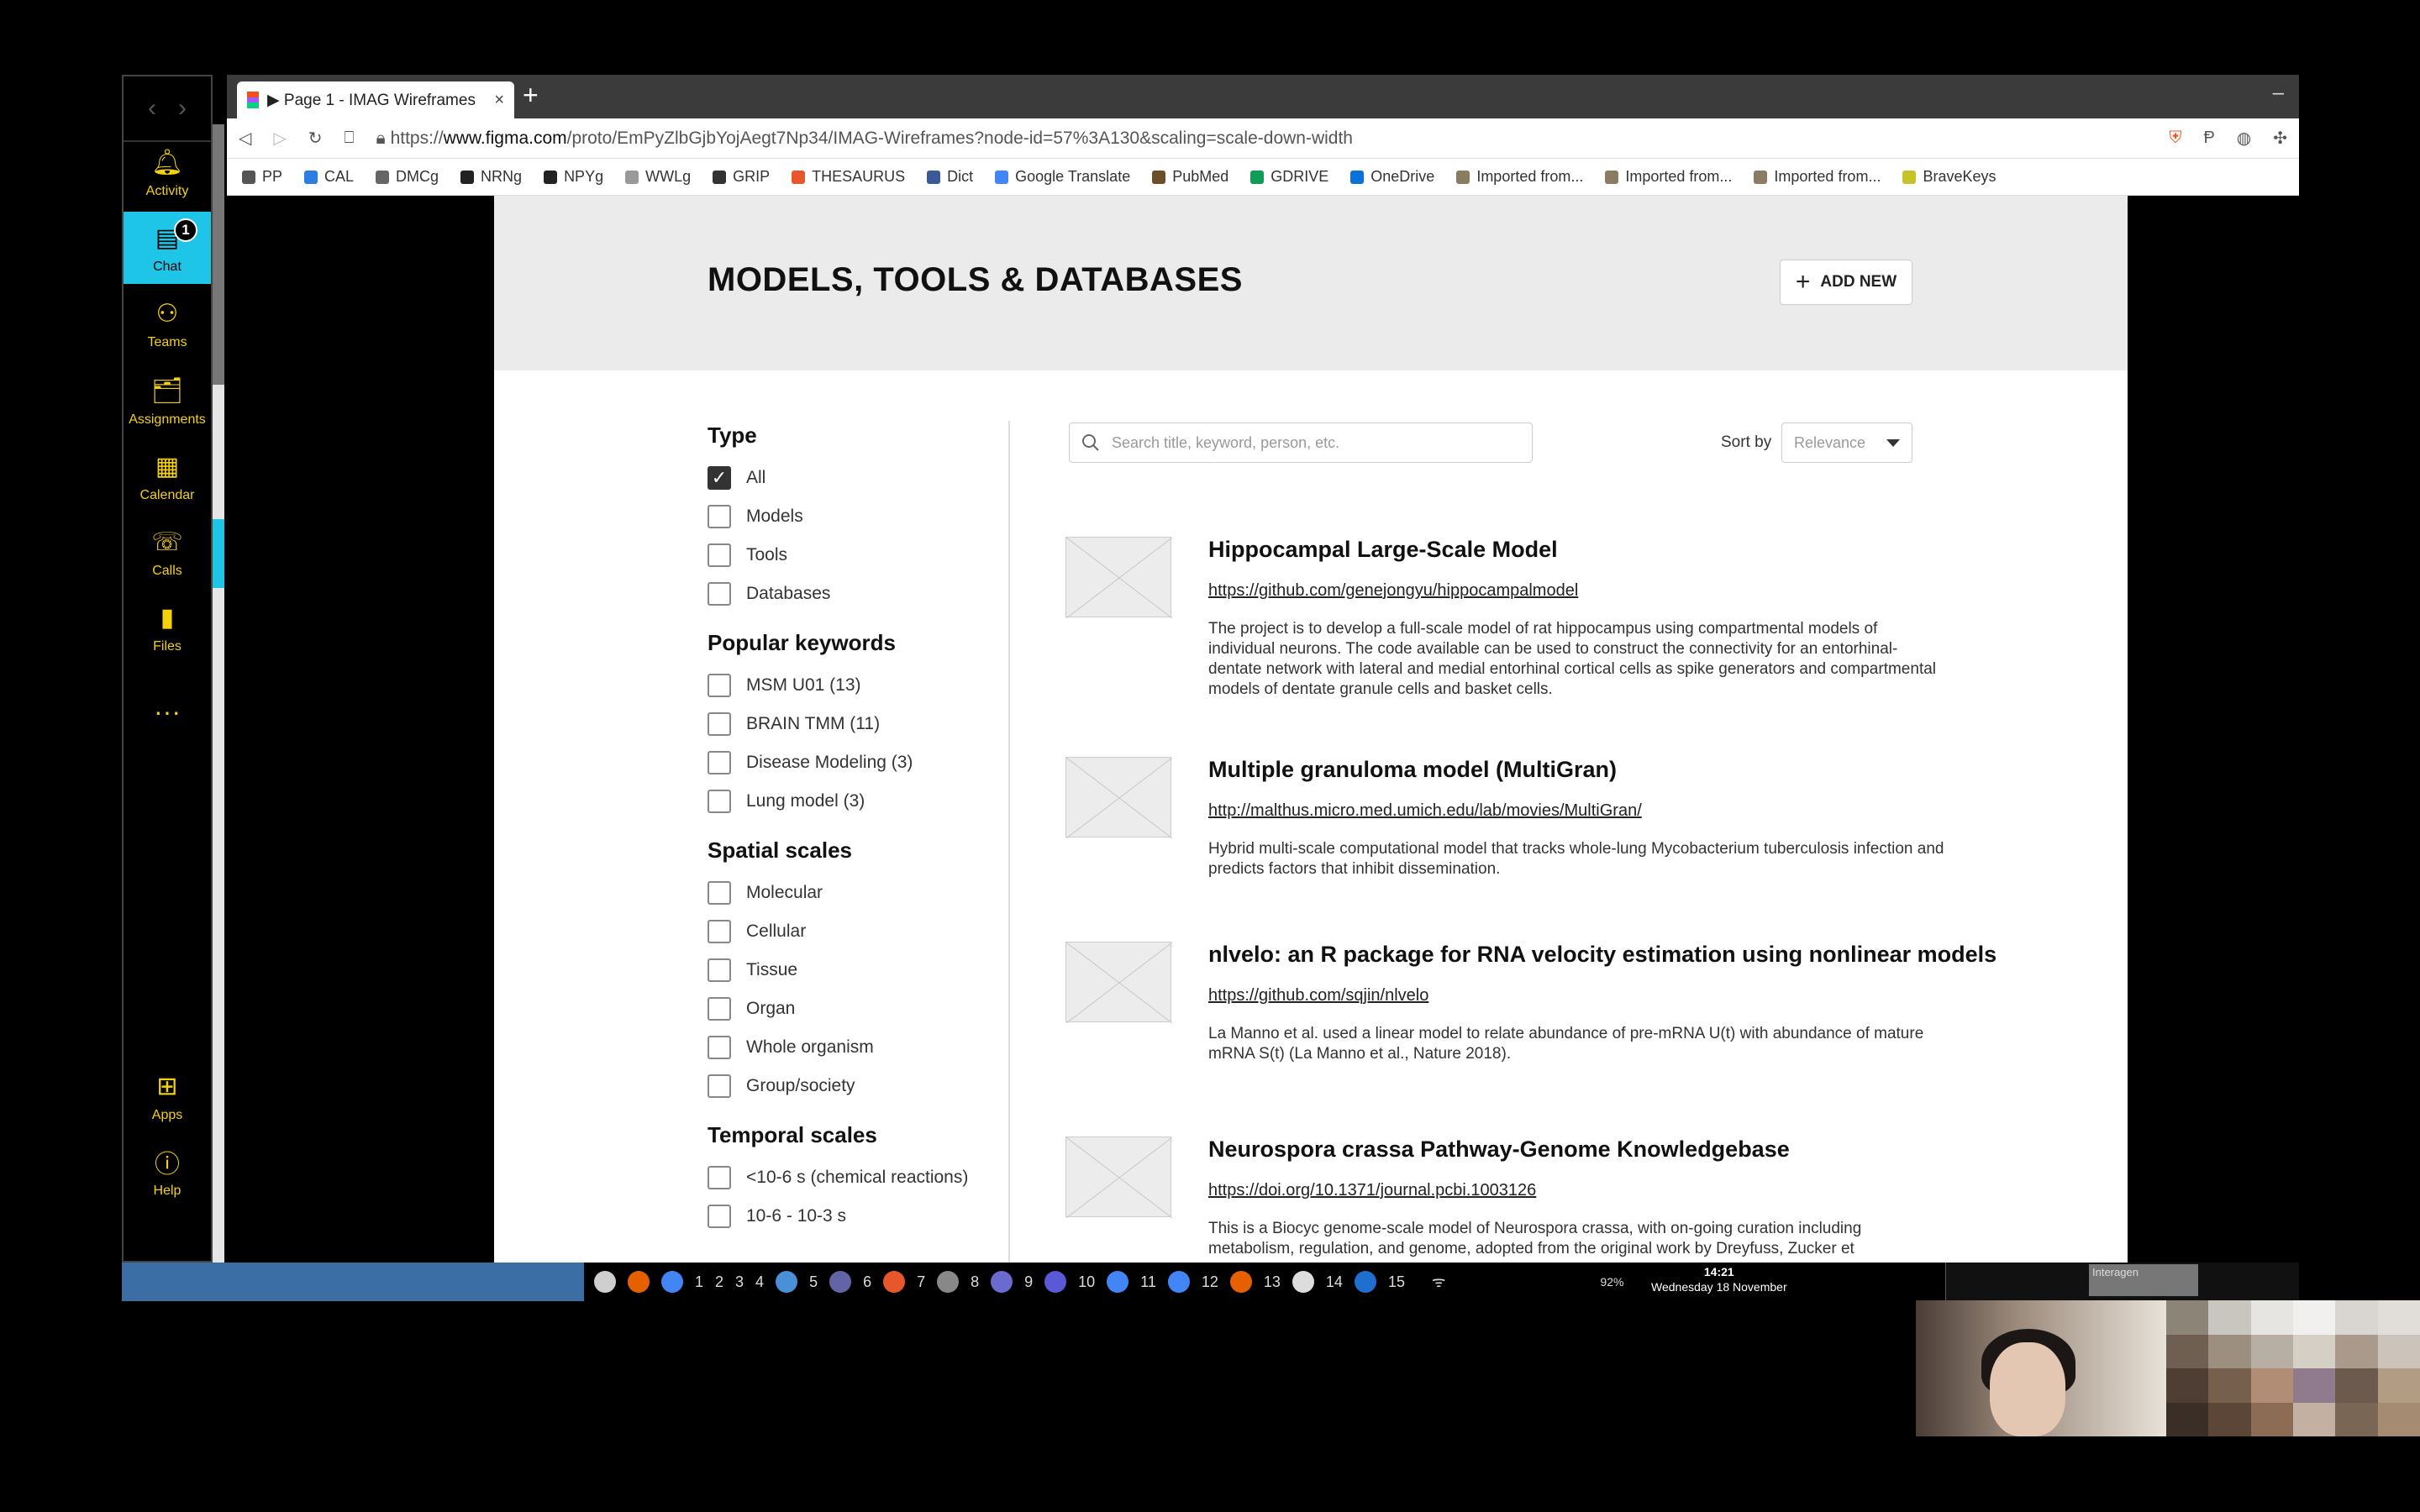  Describe the element at coordinates (167, 711) in the screenshot. I see `teams-nav-more: ···` at that location.